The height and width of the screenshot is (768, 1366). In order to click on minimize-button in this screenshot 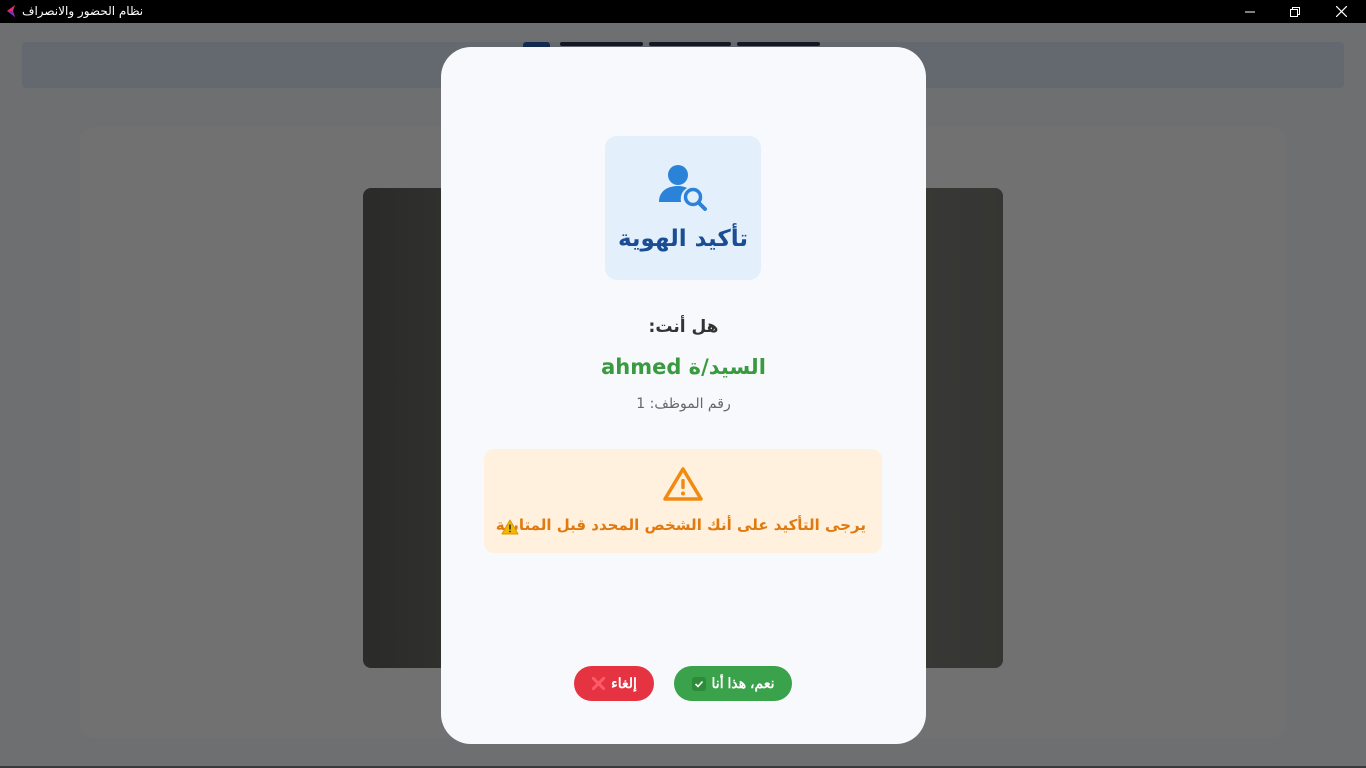, I will do `click(1250, 11)`.